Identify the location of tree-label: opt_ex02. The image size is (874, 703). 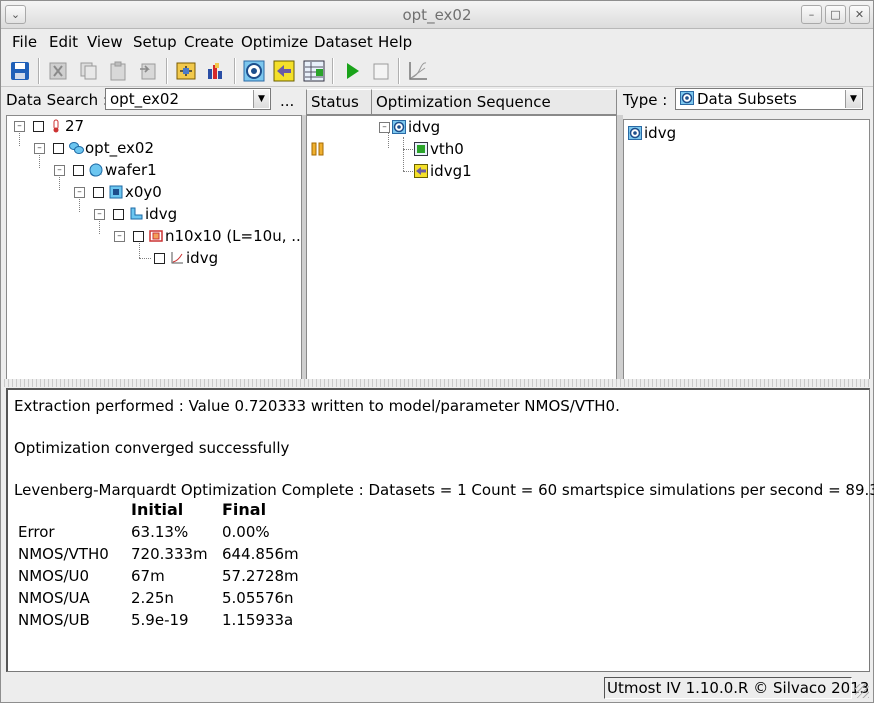
(120, 148).